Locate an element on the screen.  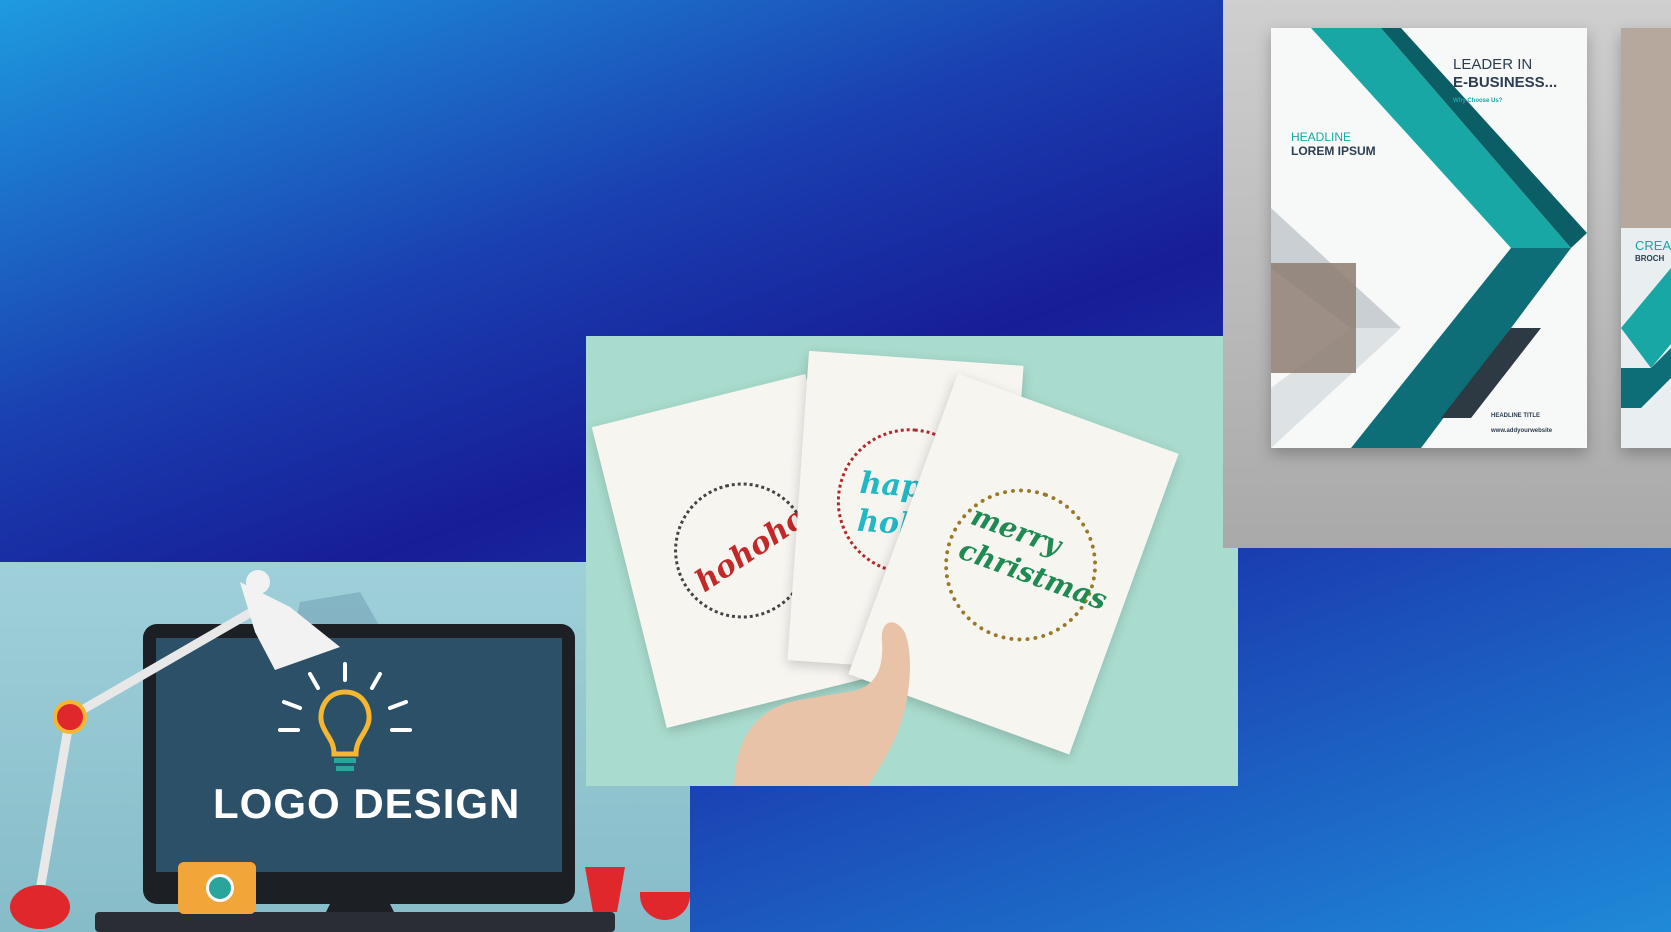
brochure-headline-label: HEADLINE is located at coordinates (1321, 137).